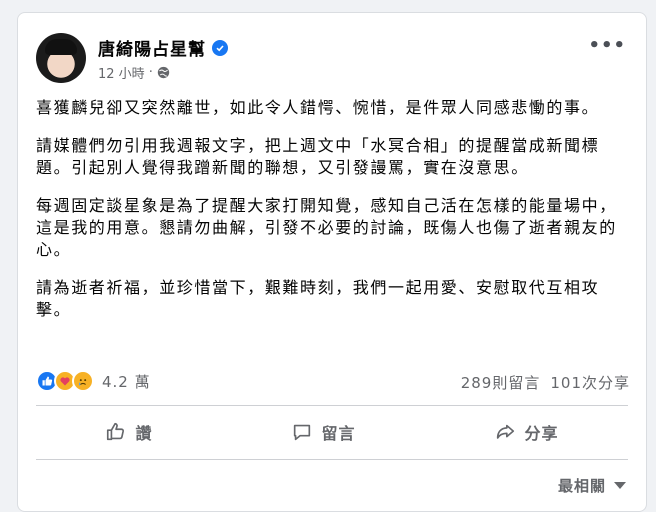  What do you see at coordinates (338, 433) in the screenshot?
I see `comment-label: 留言` at bounding box center [338, 433].